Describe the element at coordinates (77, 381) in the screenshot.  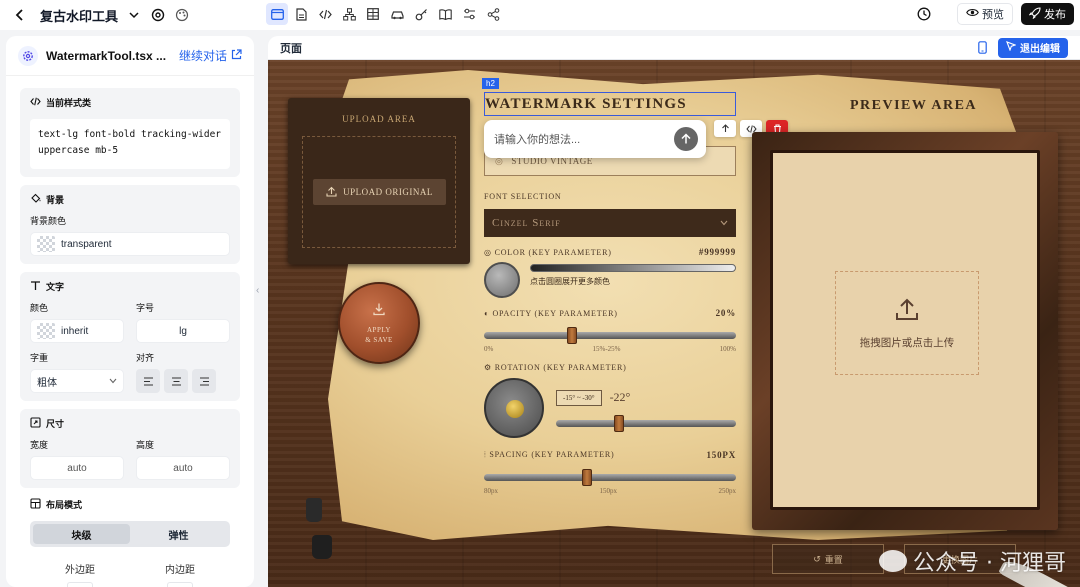
I see `font-weight-select: 粗体` at that location.